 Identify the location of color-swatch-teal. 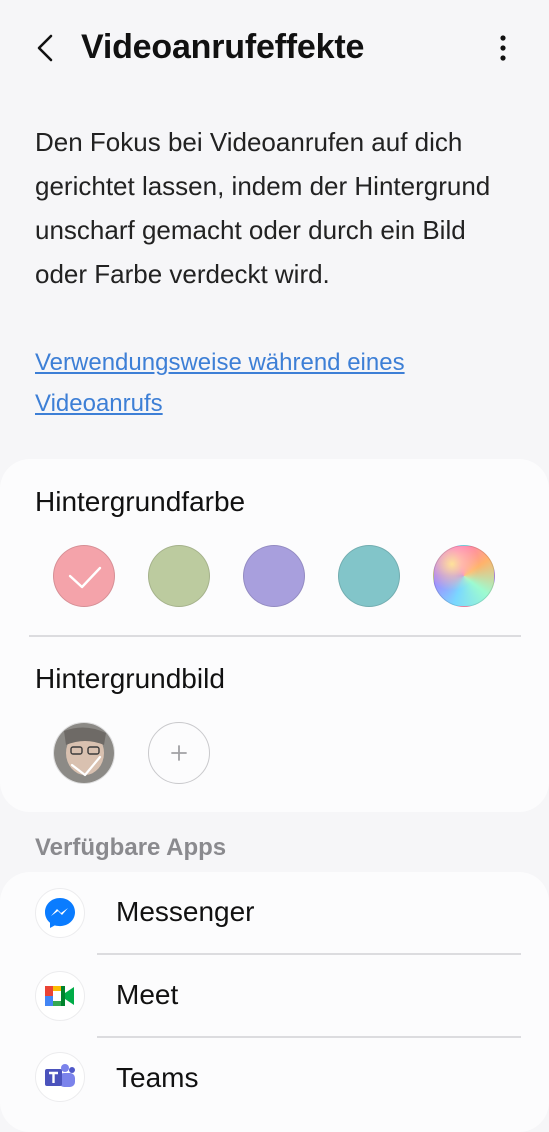
(369, 576).